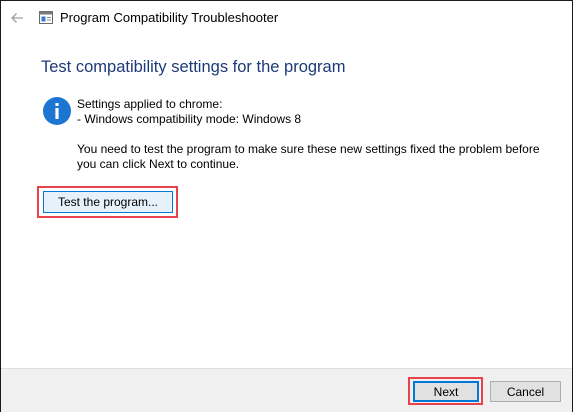 This screenshot has height=412, width=573. I want to click on instruction-text-line2: you can click Next to continue., so click(158, 164).